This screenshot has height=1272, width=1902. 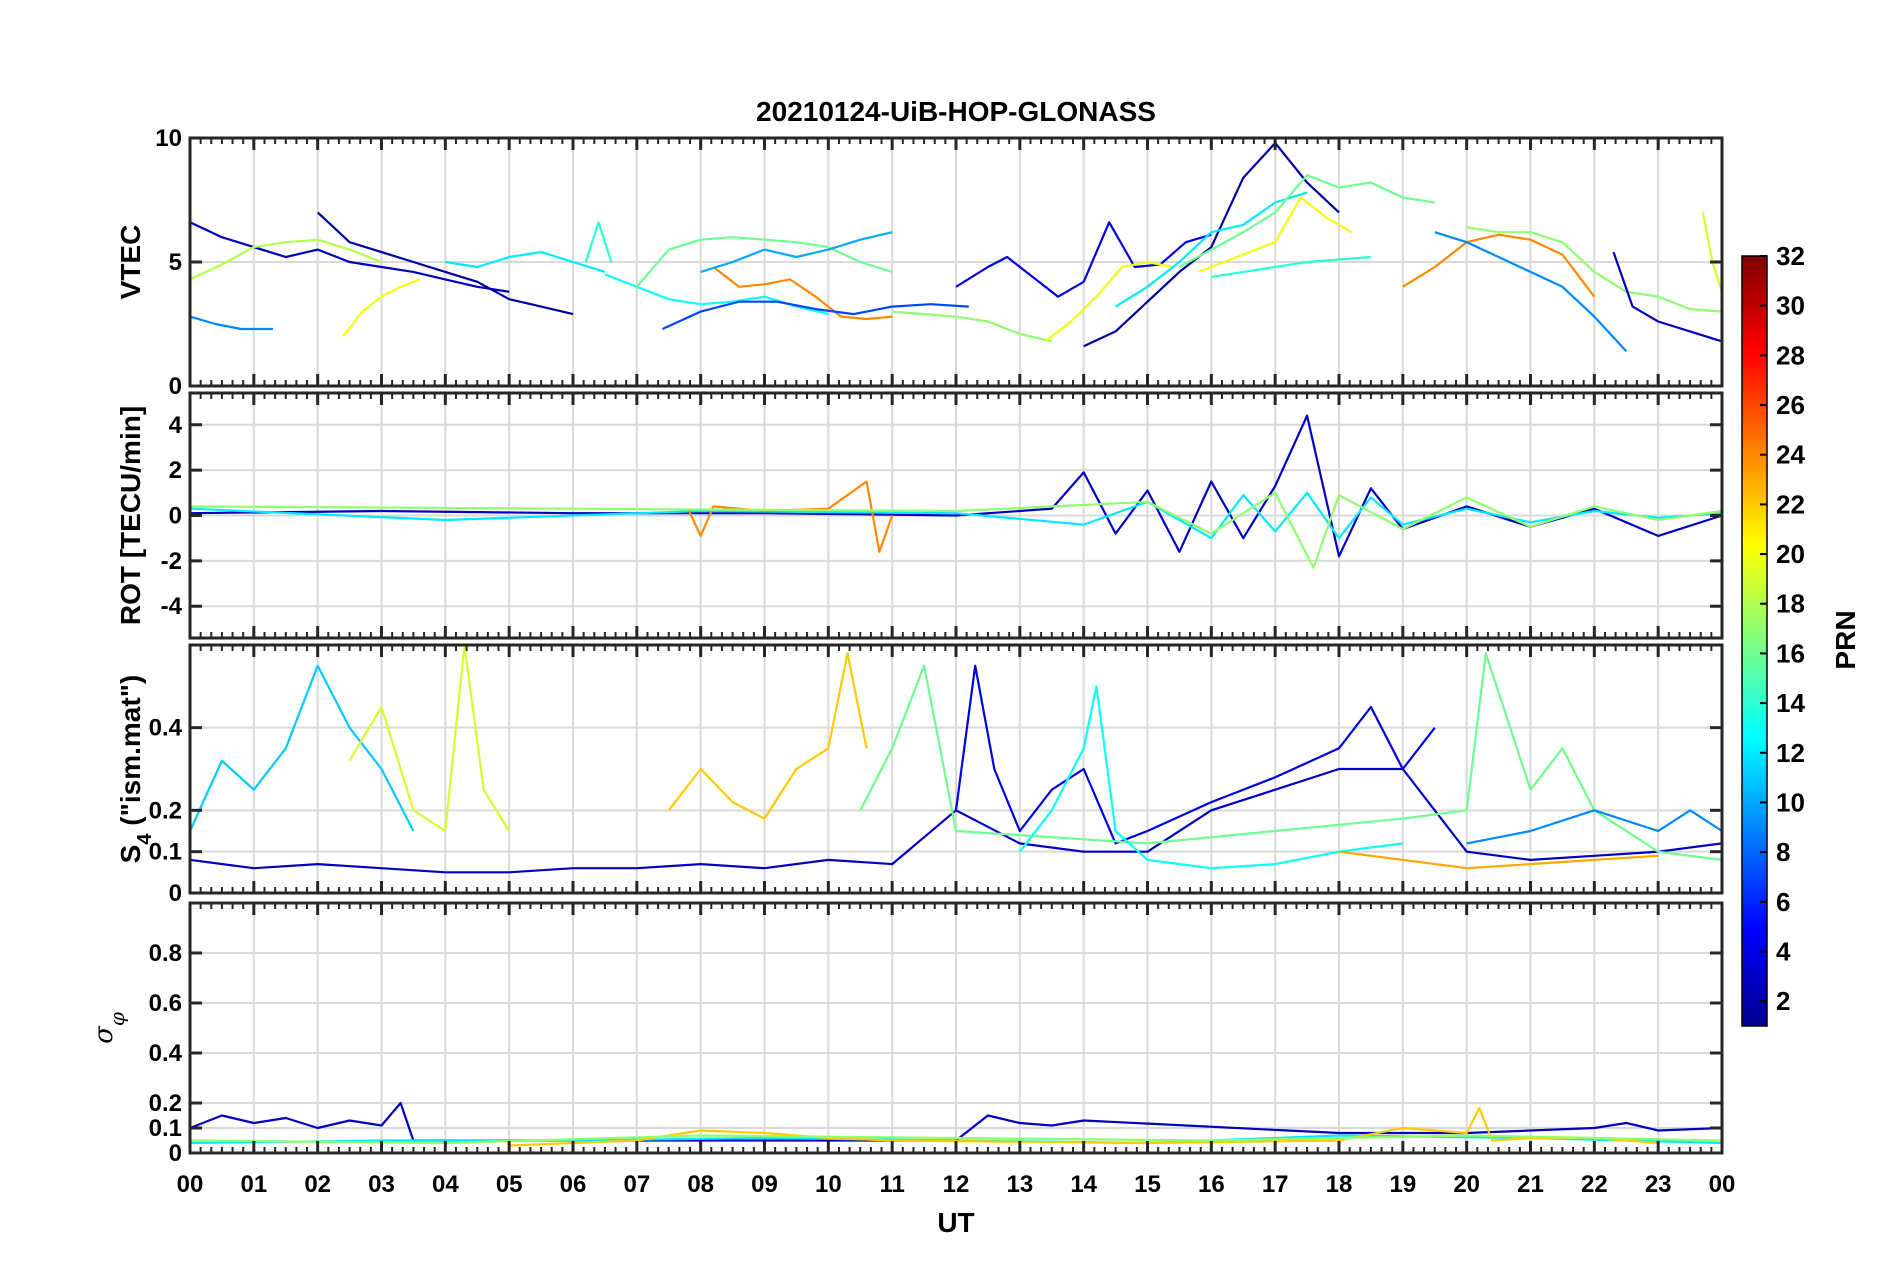 What do you see at coordinates (1845, 639) in the screenshot?
I see `colorbar-label: PRN` at bounding box center [1845, 639].